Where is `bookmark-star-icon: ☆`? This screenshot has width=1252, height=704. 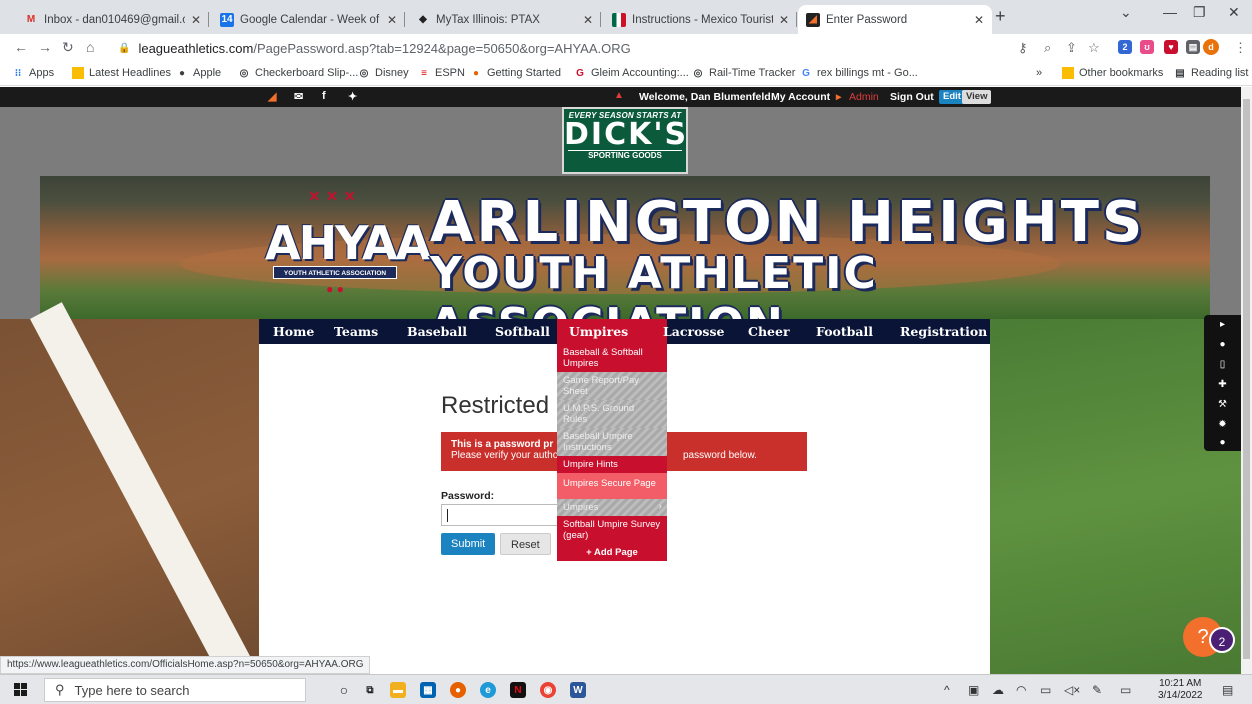 bookmark-star-icon: ☆ is located at coordinates (1094, 48).